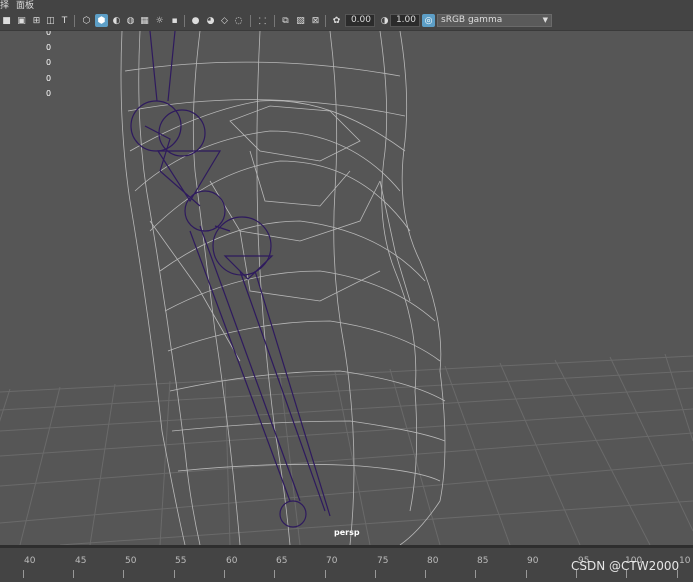 The height and width of the screenshot is (582, 693). Describe the element at coordinates (685, 561) in the screenshot. I see `time-tick-label: 10` at that location.